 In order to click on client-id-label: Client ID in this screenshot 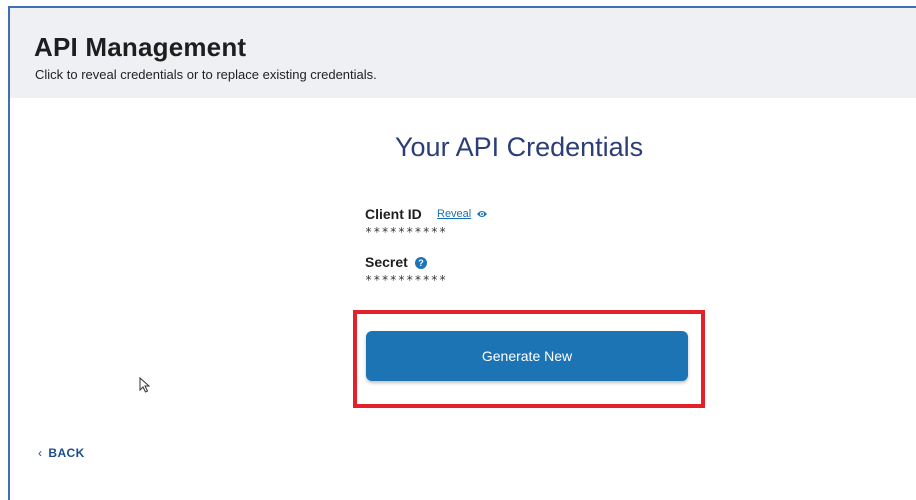, I will do `click(393, 214)`.